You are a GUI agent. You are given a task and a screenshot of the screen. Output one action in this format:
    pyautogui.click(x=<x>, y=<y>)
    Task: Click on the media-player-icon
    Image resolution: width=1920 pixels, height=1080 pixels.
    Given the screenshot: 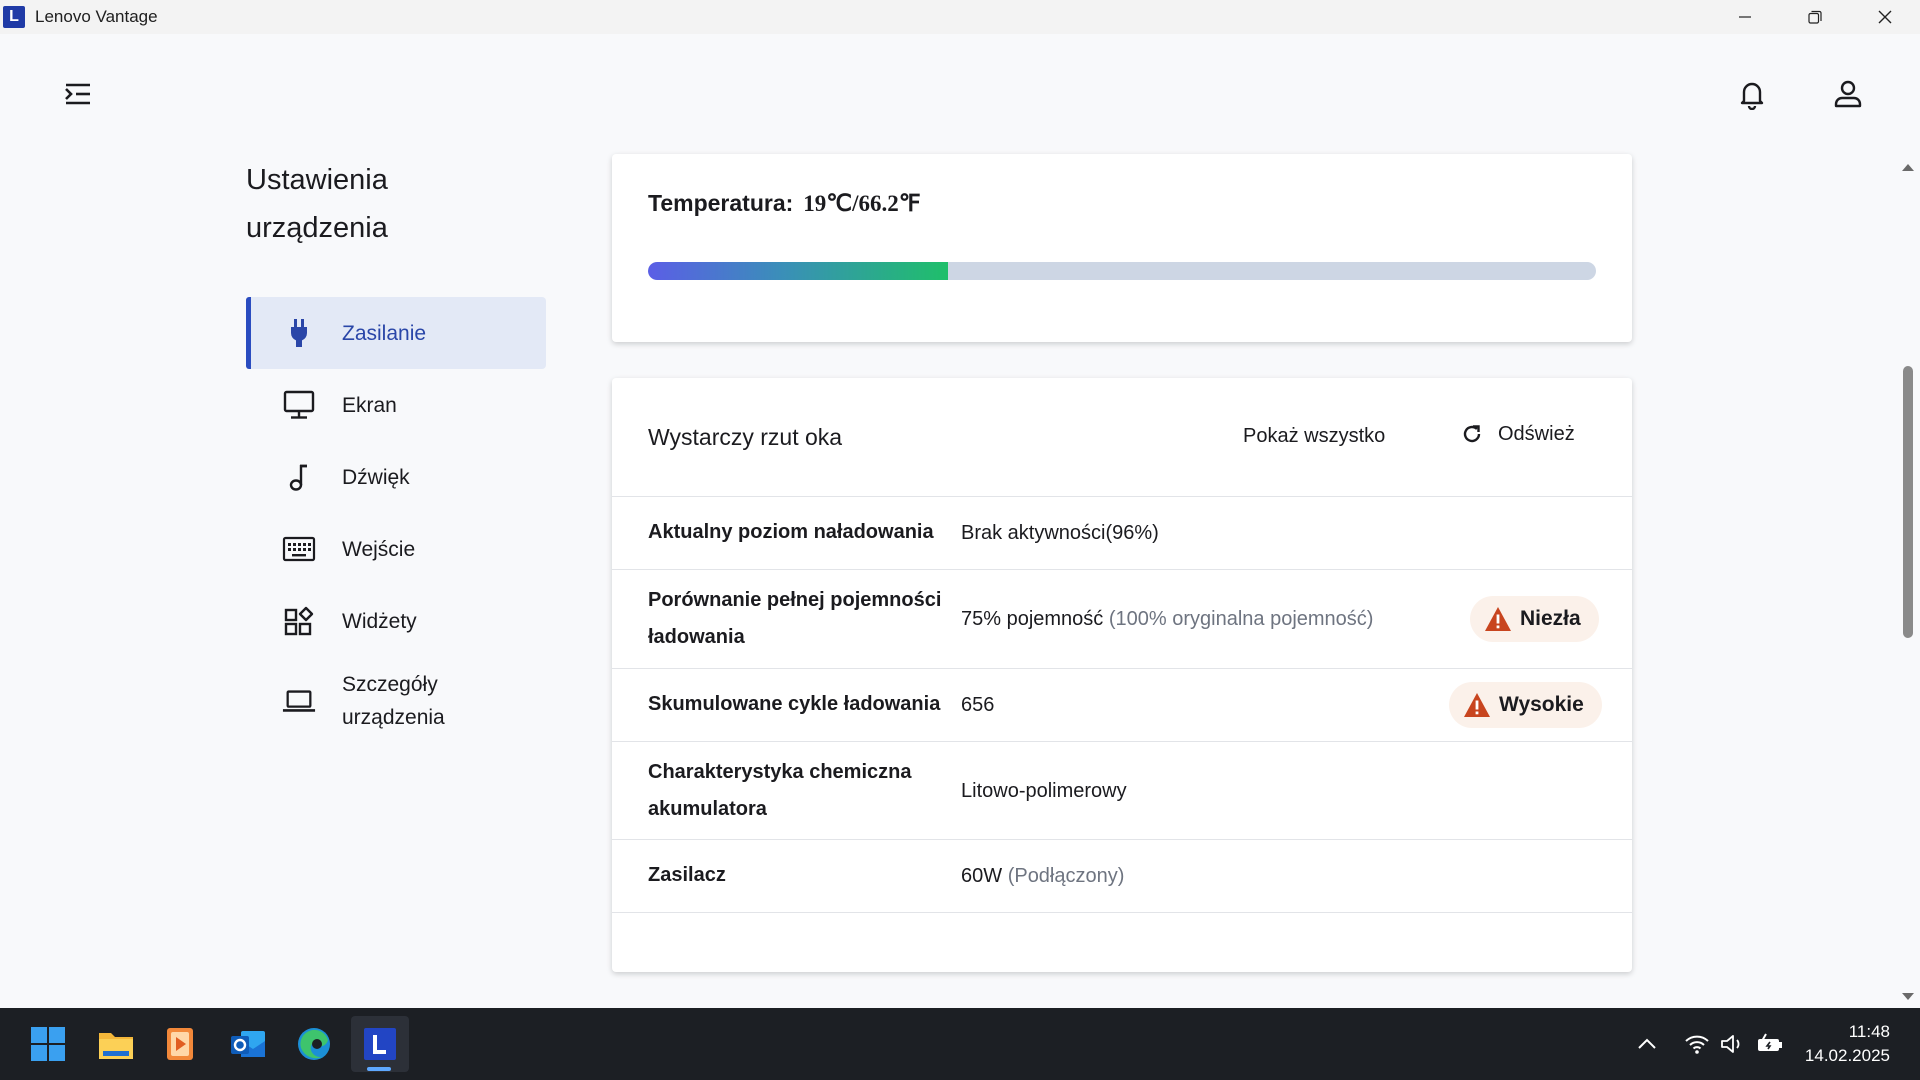 What is the action you would take?
    pyautogui.click(x=180, y=1044)
    